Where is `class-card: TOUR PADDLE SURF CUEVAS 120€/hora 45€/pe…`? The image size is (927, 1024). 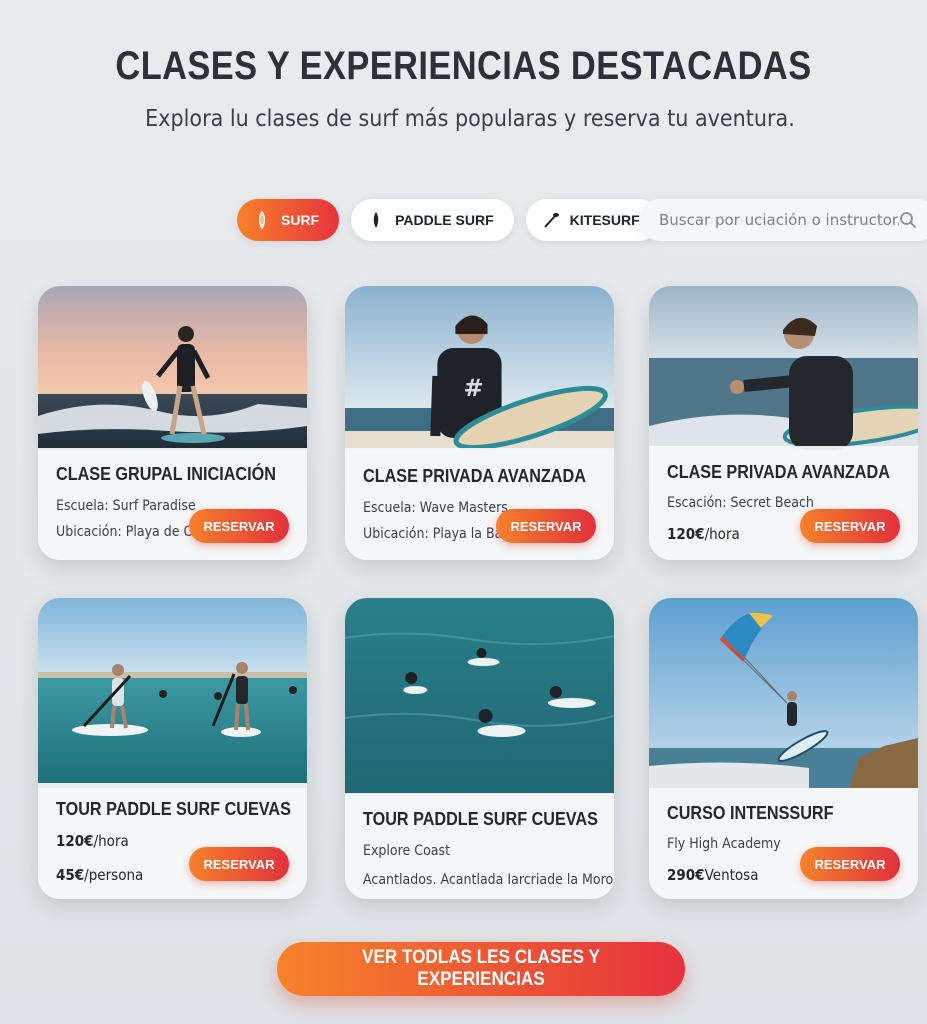 class-card: TOUR PADDLE SURF CUEVAS 120€/hora 45€/pe… is located at coordinates (172, 748).